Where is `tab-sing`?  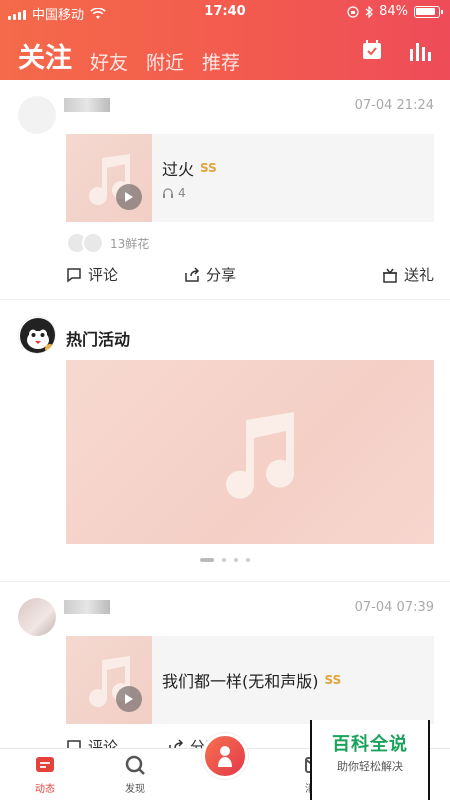
tab-sing is located at coordinates (225, 766).